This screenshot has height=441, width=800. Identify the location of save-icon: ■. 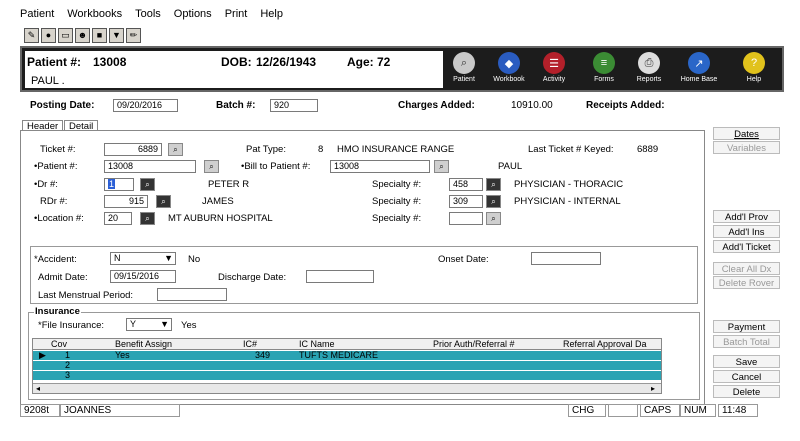
(99, 35).